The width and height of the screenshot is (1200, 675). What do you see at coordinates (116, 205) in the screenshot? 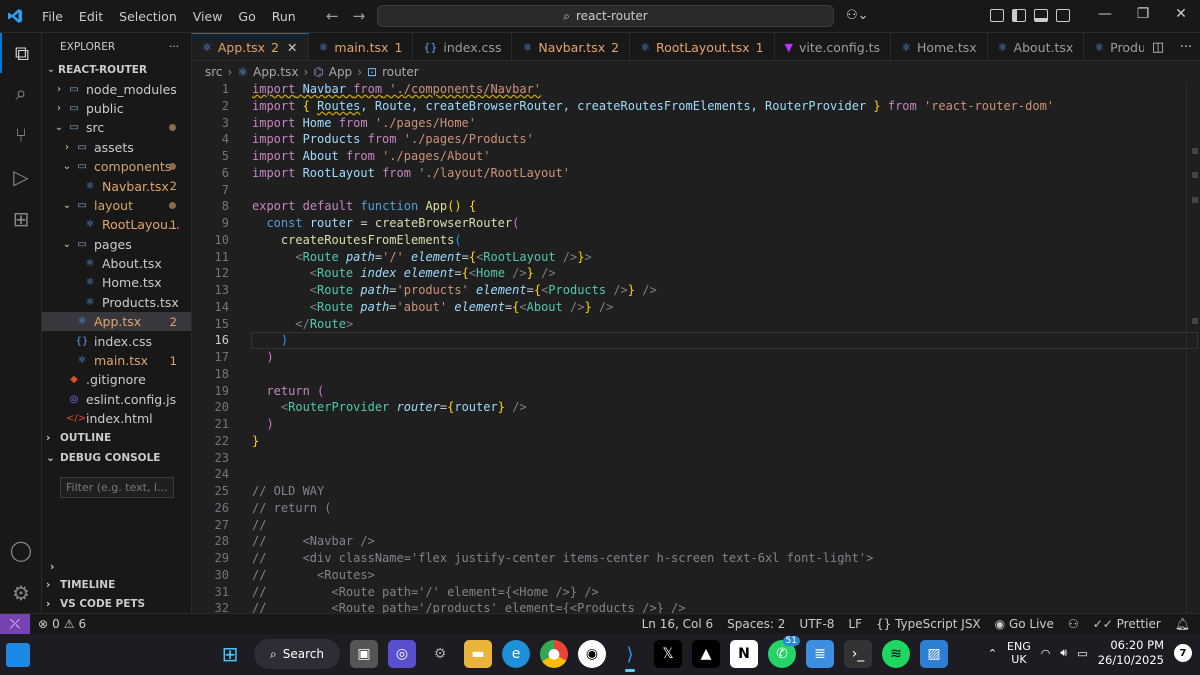
I see `tree-item: ⌄ ▭ layout` at bounding box center [116, 205].